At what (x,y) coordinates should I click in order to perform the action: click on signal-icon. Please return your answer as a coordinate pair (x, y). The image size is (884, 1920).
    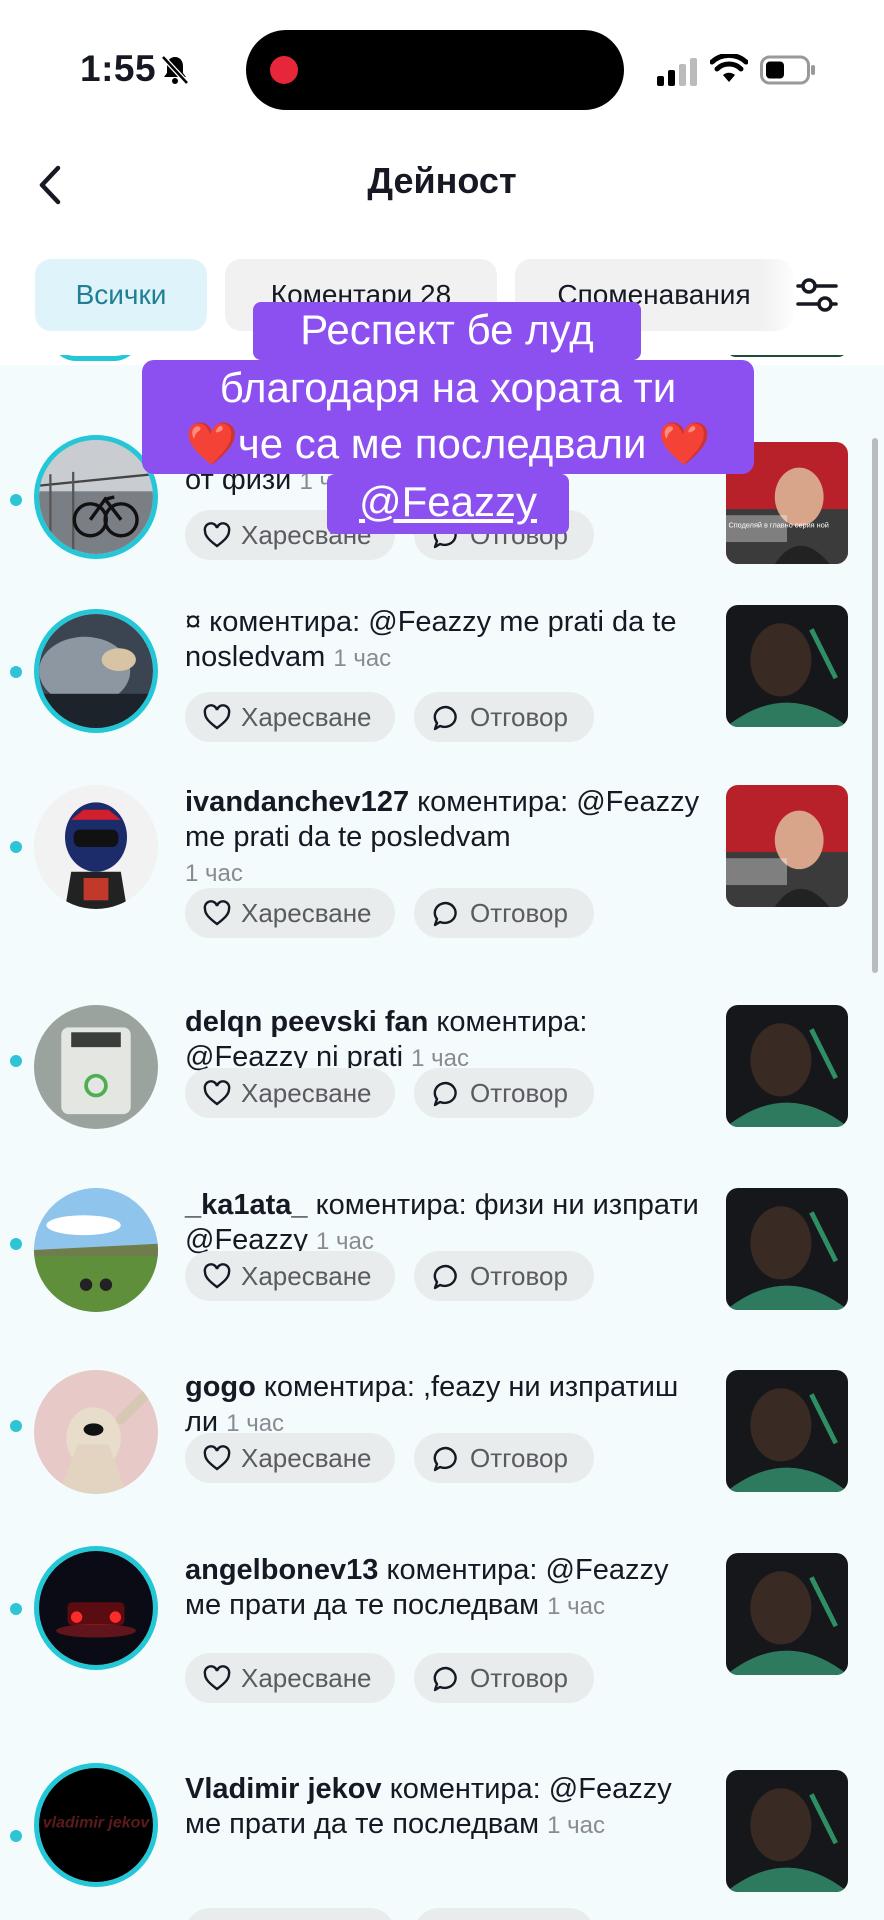
    Looking at the image, I should click on (677, 72).